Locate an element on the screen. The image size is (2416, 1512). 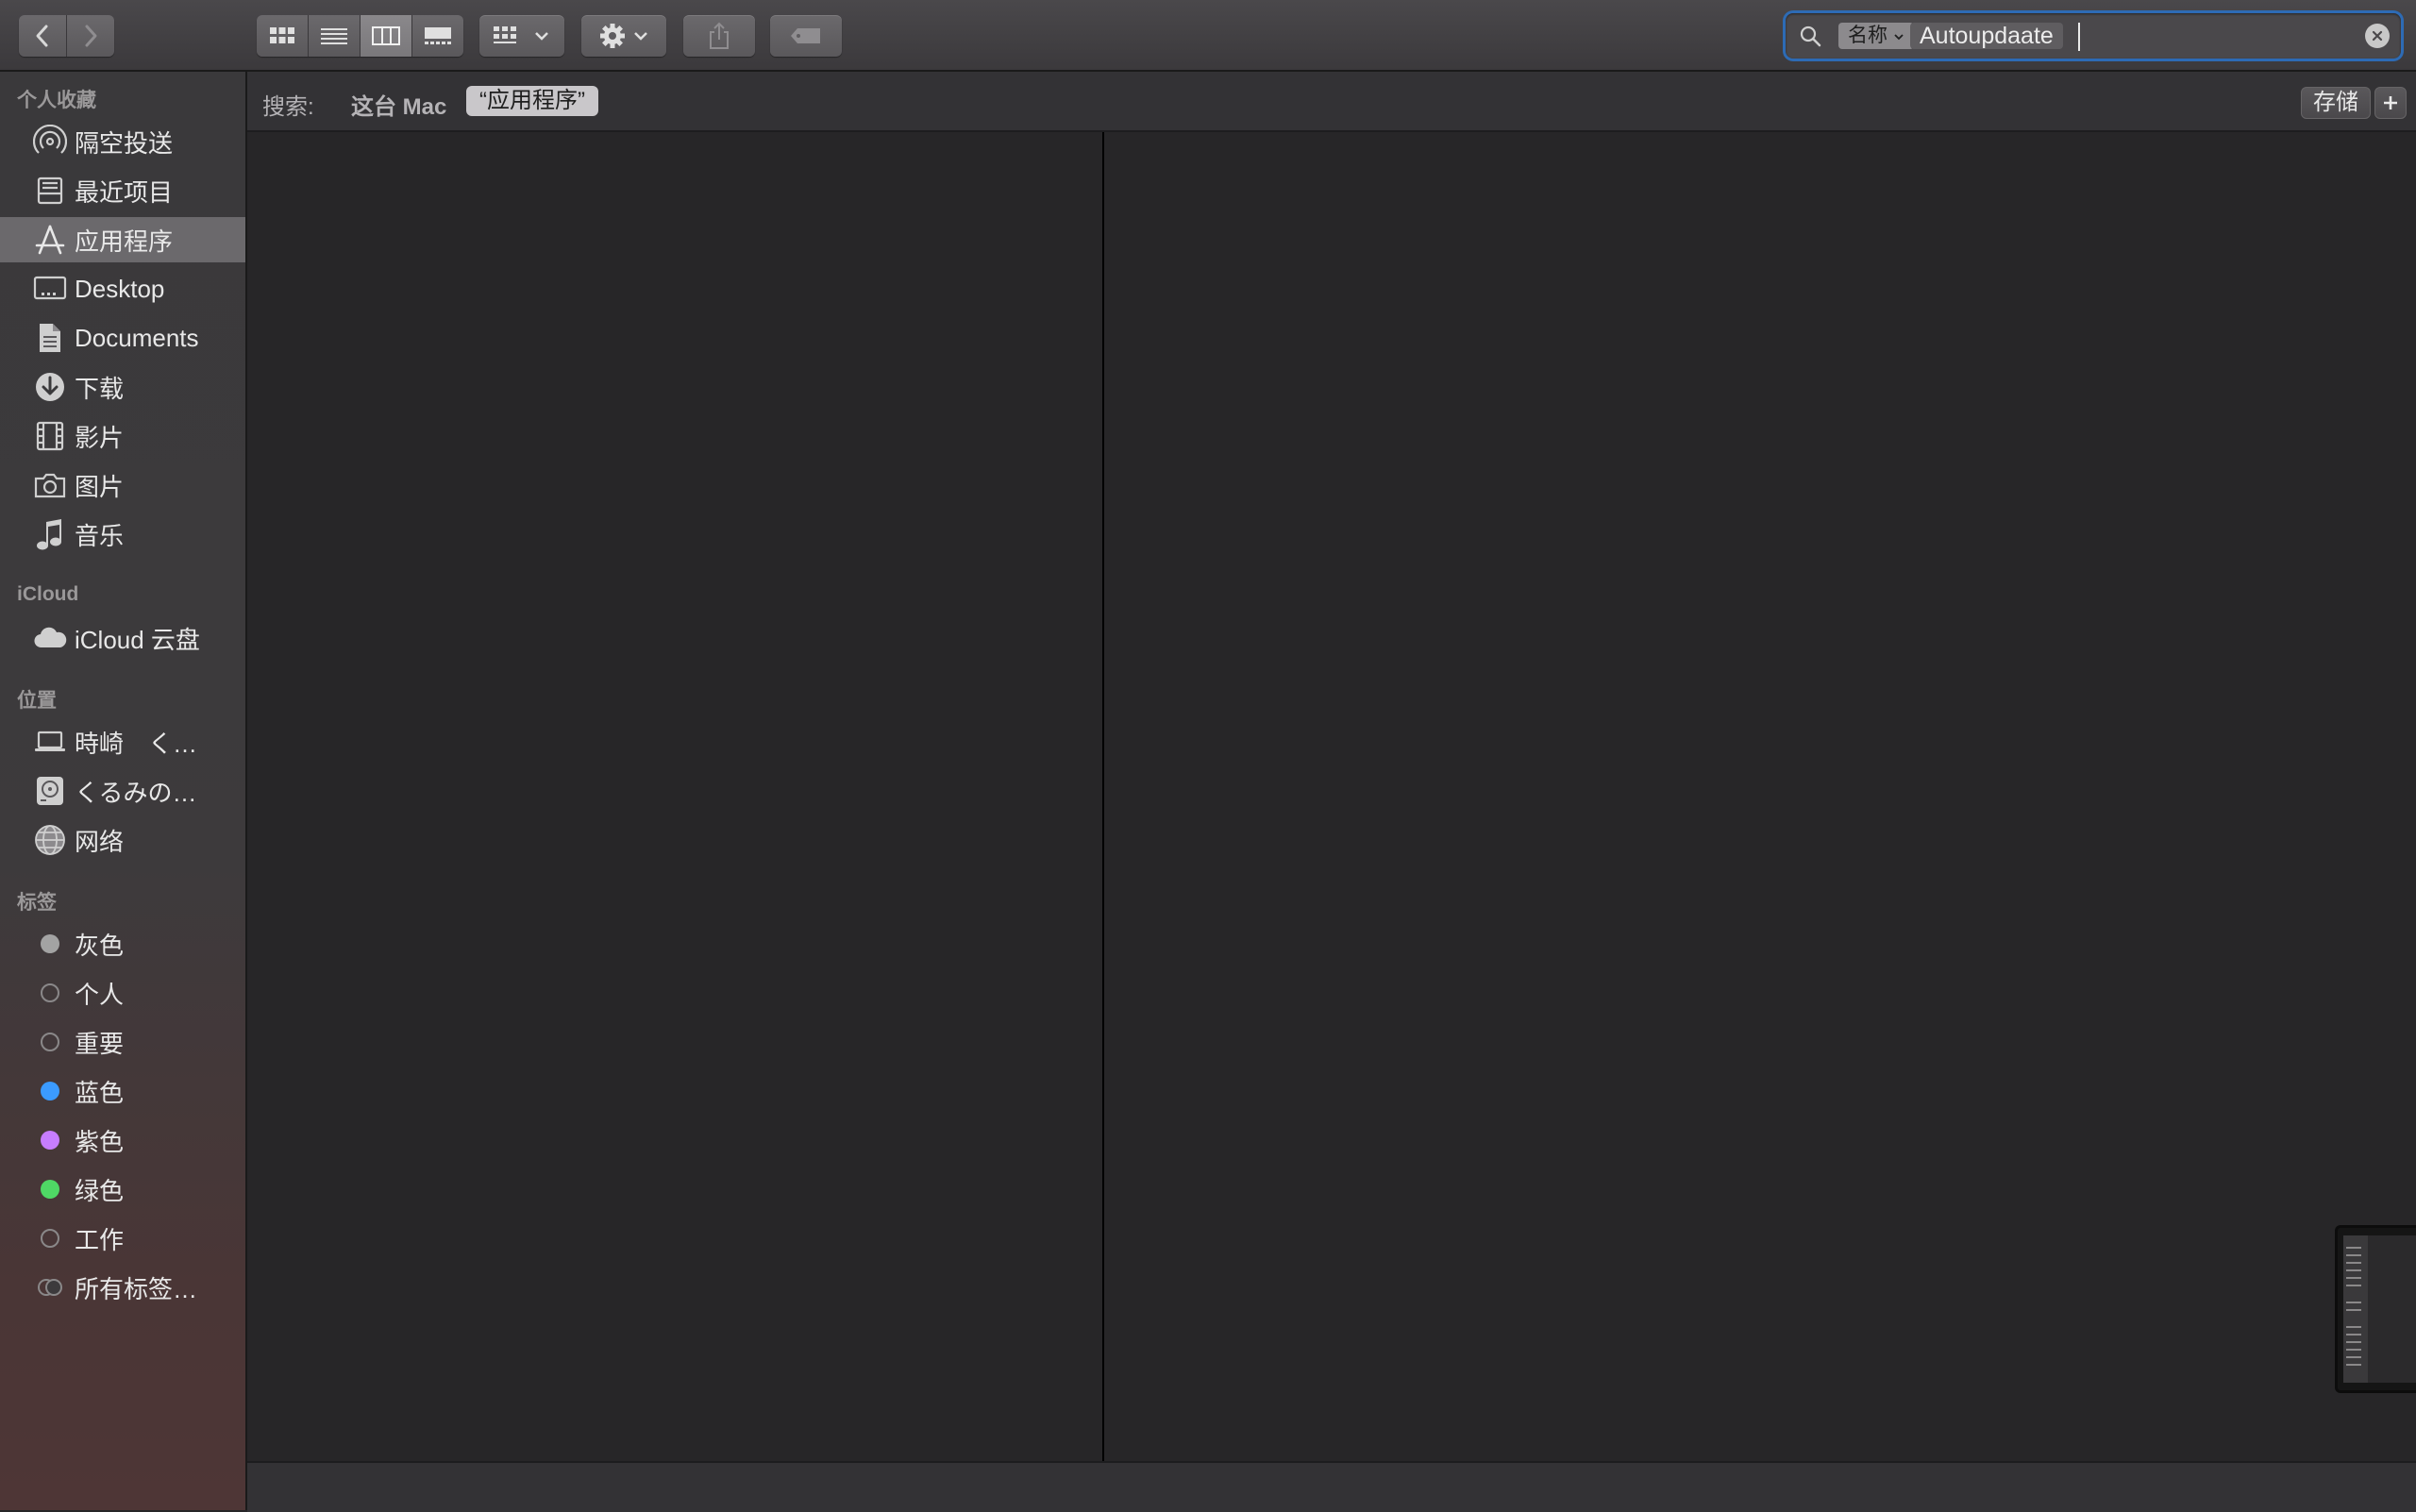
sidebar-tag-personal: 个人 is located at coordinates (122, 993).